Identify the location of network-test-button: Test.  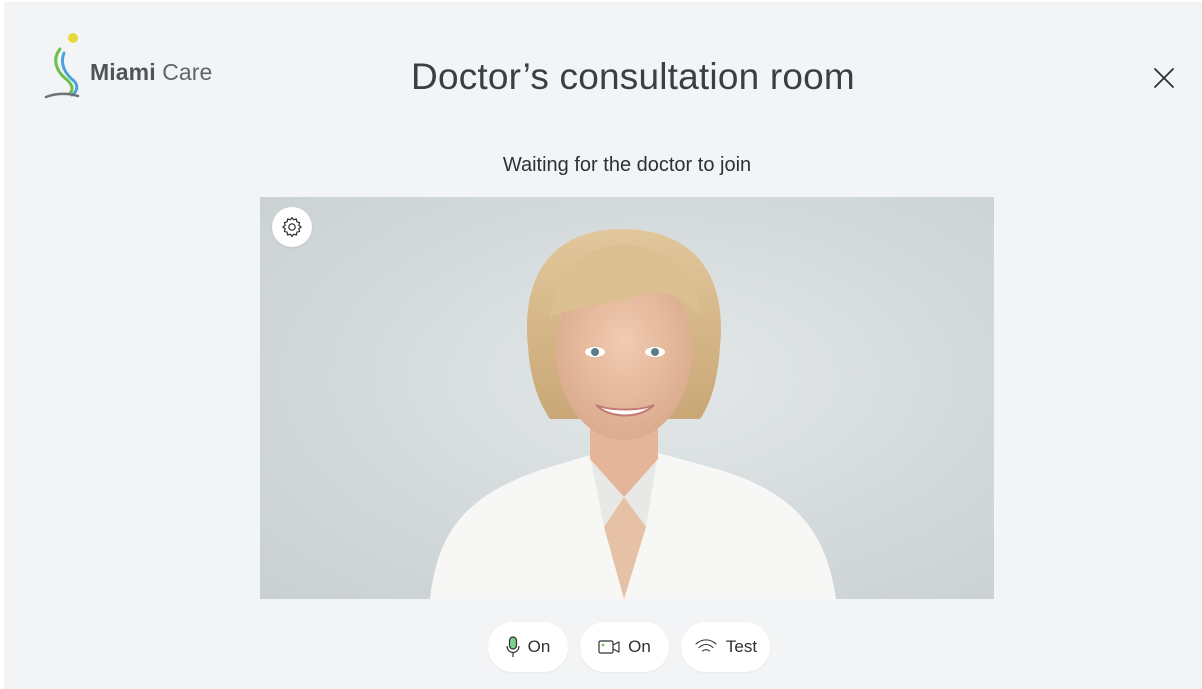
(725, 647).